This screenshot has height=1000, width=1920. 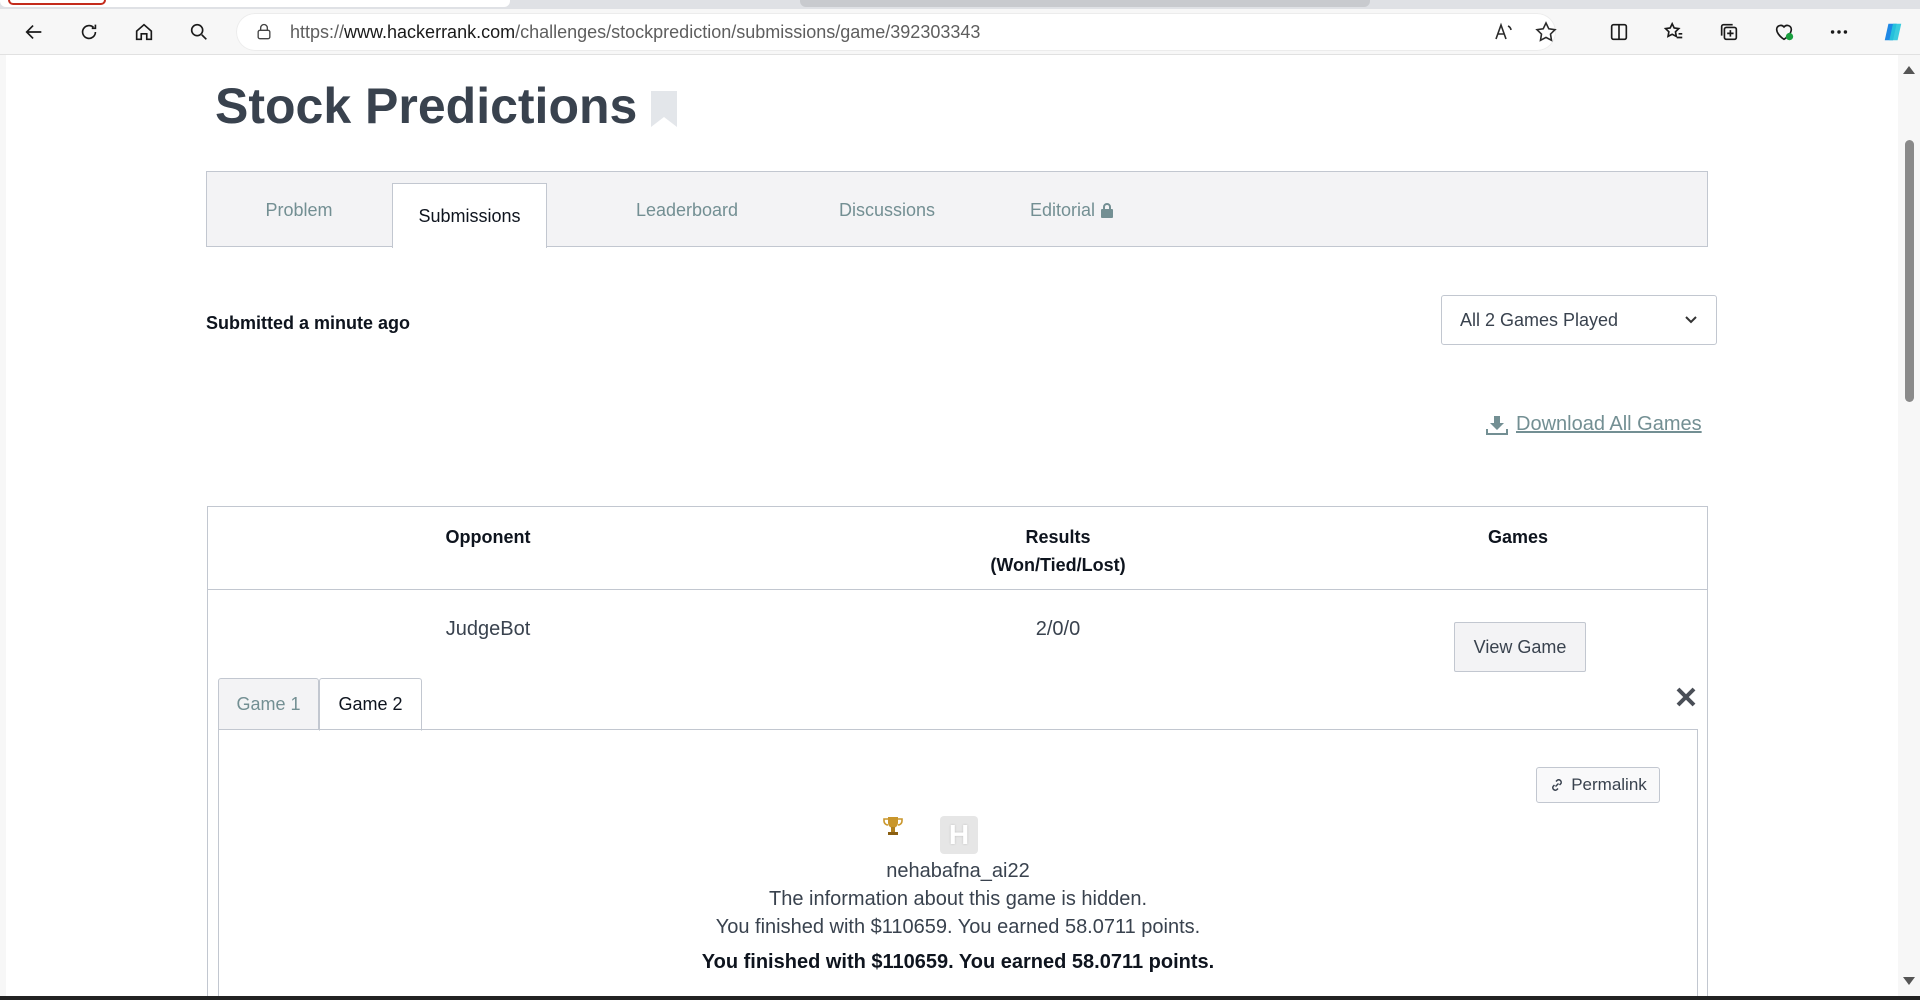 I want to click on home-icon, so click(x=144, y=32).